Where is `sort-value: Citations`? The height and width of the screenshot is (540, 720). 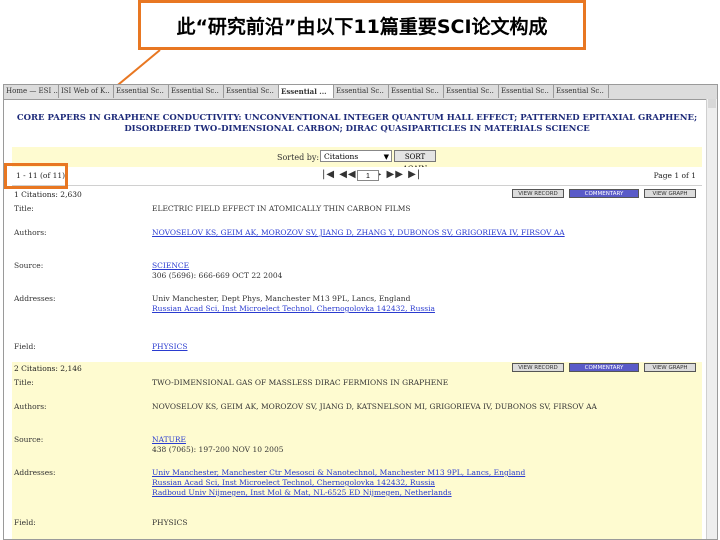 sort-value: Citations is located at coordinates (341, 156).